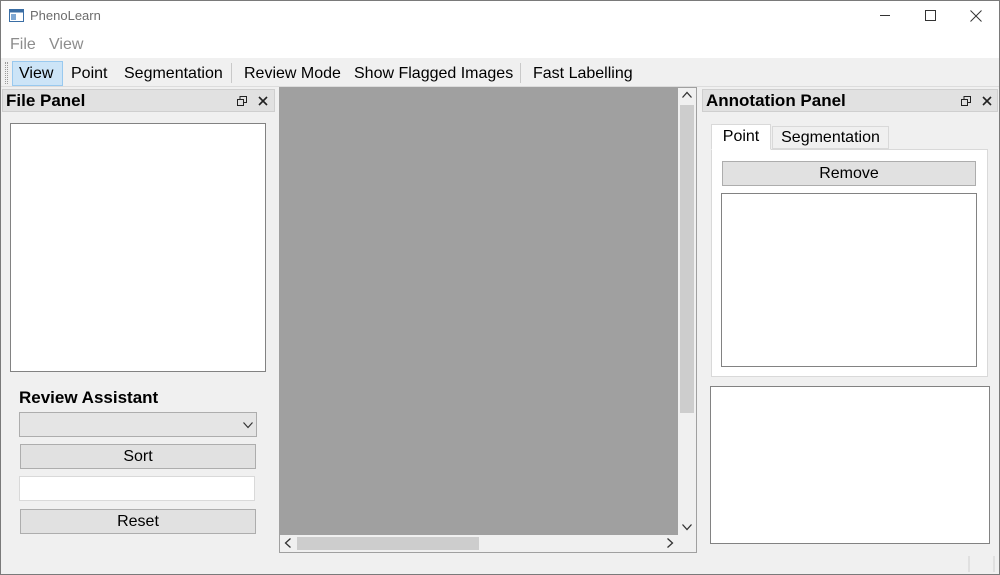  I want to click on minimize-button, so click(885, 15).